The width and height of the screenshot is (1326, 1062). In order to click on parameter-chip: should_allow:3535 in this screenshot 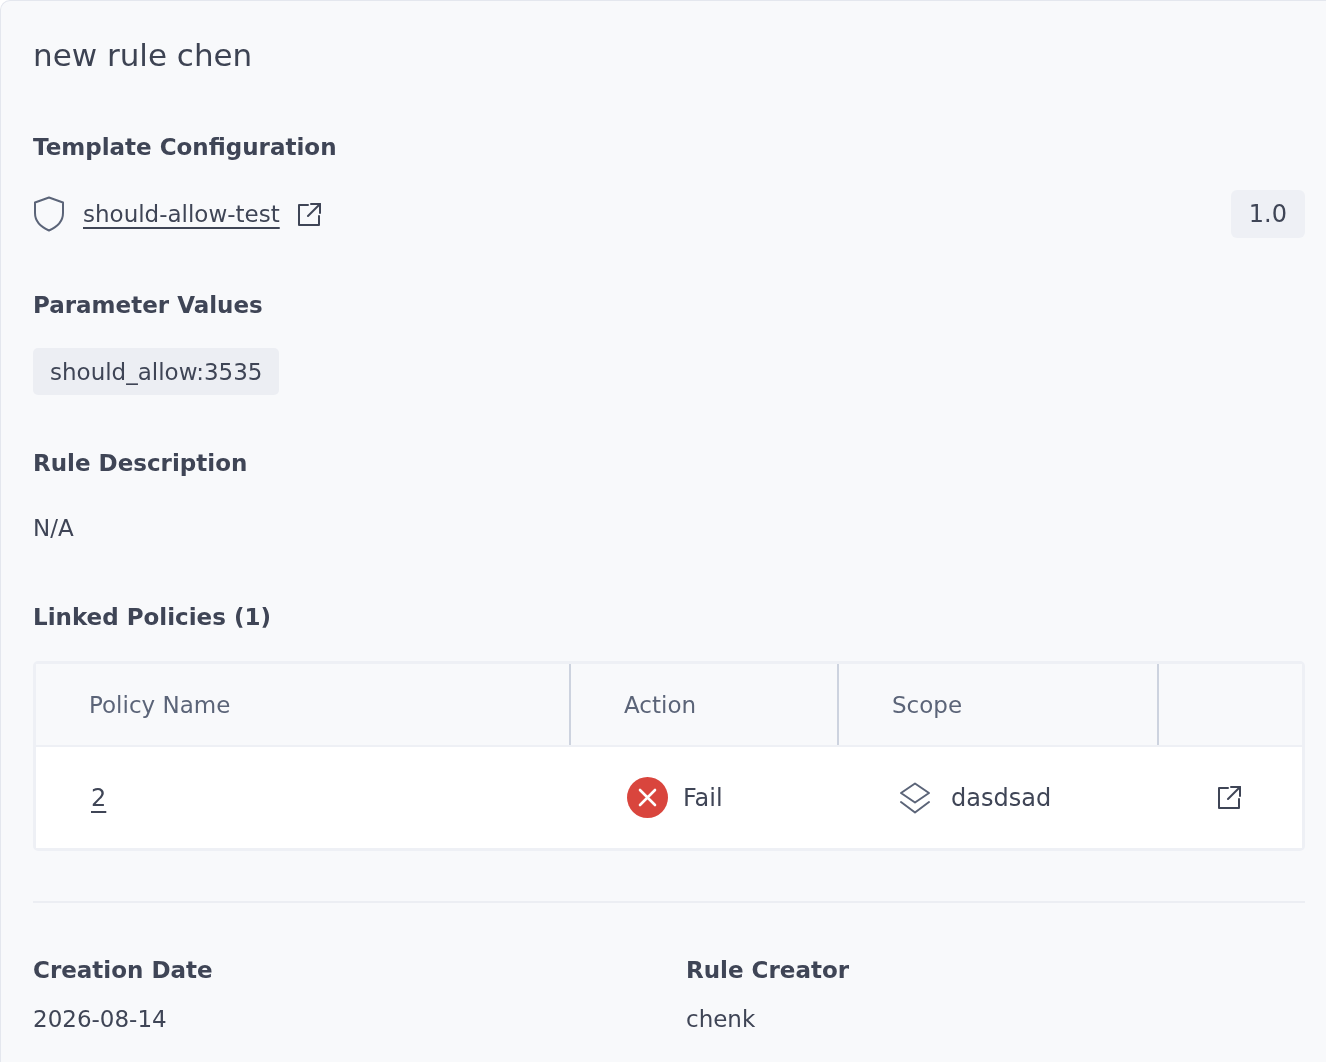, I will do `click(156, 371)`.